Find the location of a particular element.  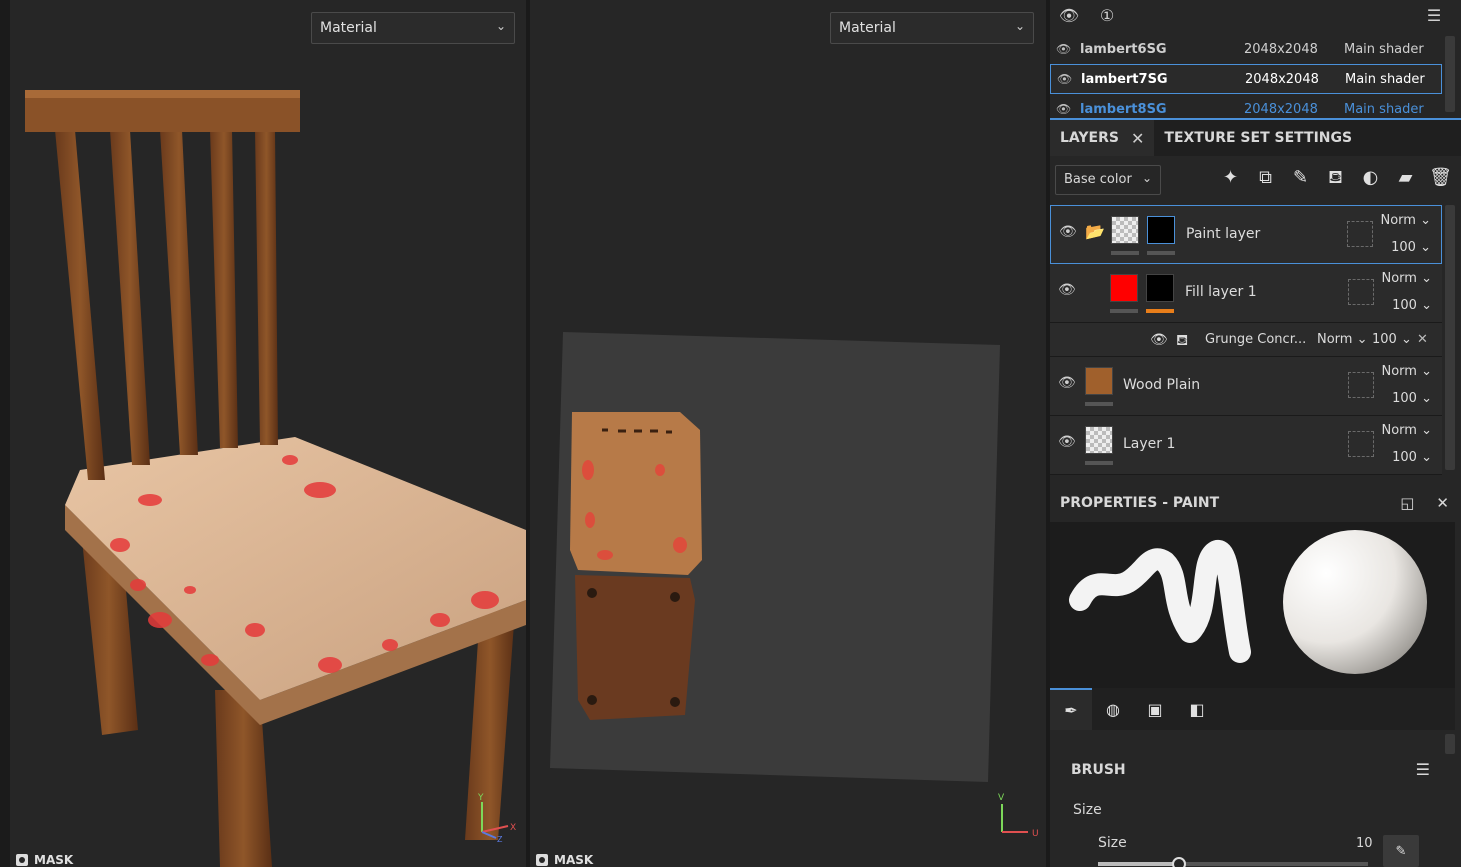

magic-wand-icon: ✦ is located at coordinates (1230, 177).